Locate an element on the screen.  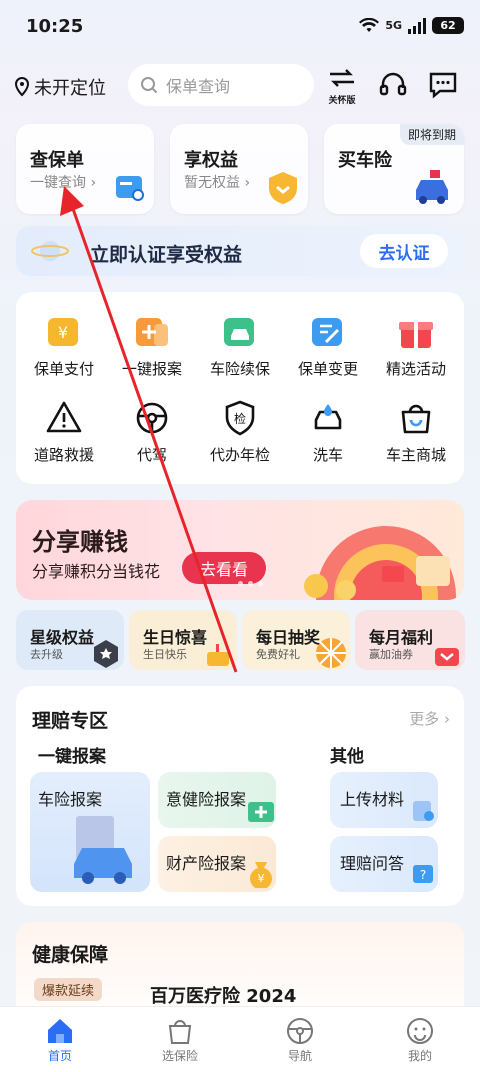
chip-monthly-welfare: 每月福利 赢加油券 is located at coordinates (410, 640).